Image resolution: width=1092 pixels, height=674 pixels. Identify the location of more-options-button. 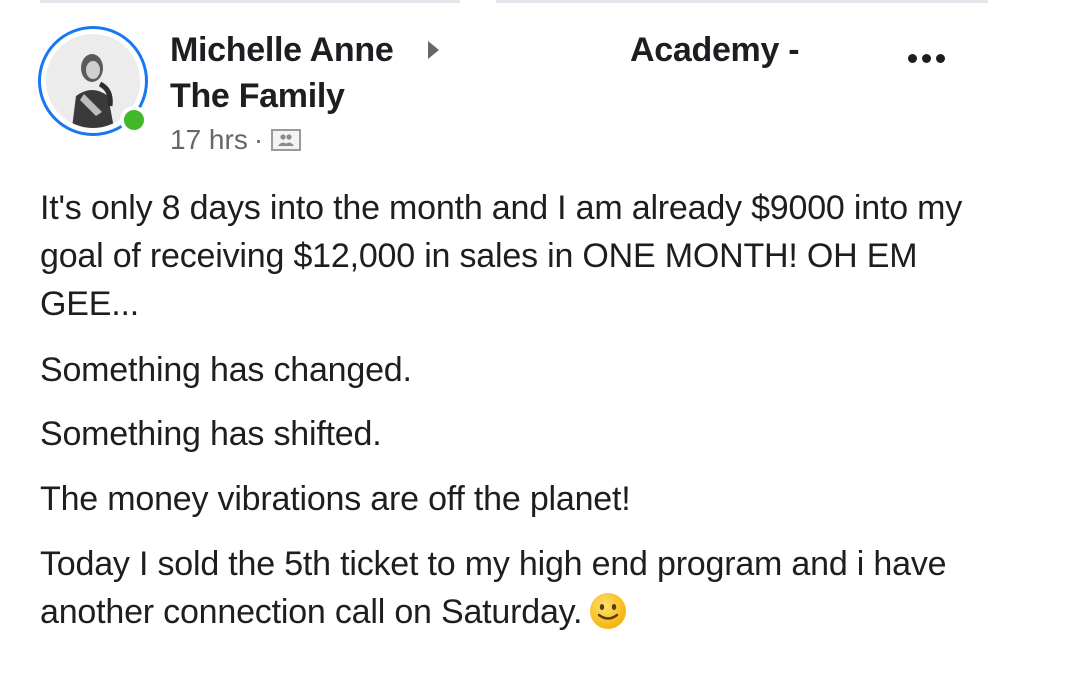
(926, 58).